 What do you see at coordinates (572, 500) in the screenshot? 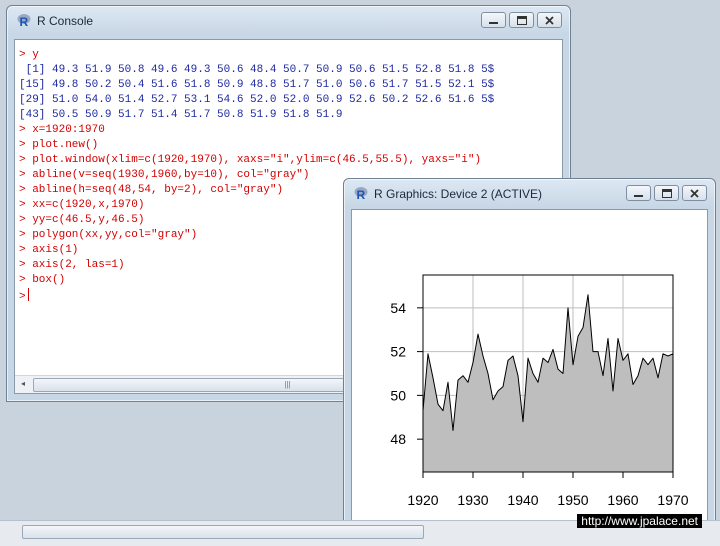
I see `x-tick-label: 1950` at bounding box center [572, 500].